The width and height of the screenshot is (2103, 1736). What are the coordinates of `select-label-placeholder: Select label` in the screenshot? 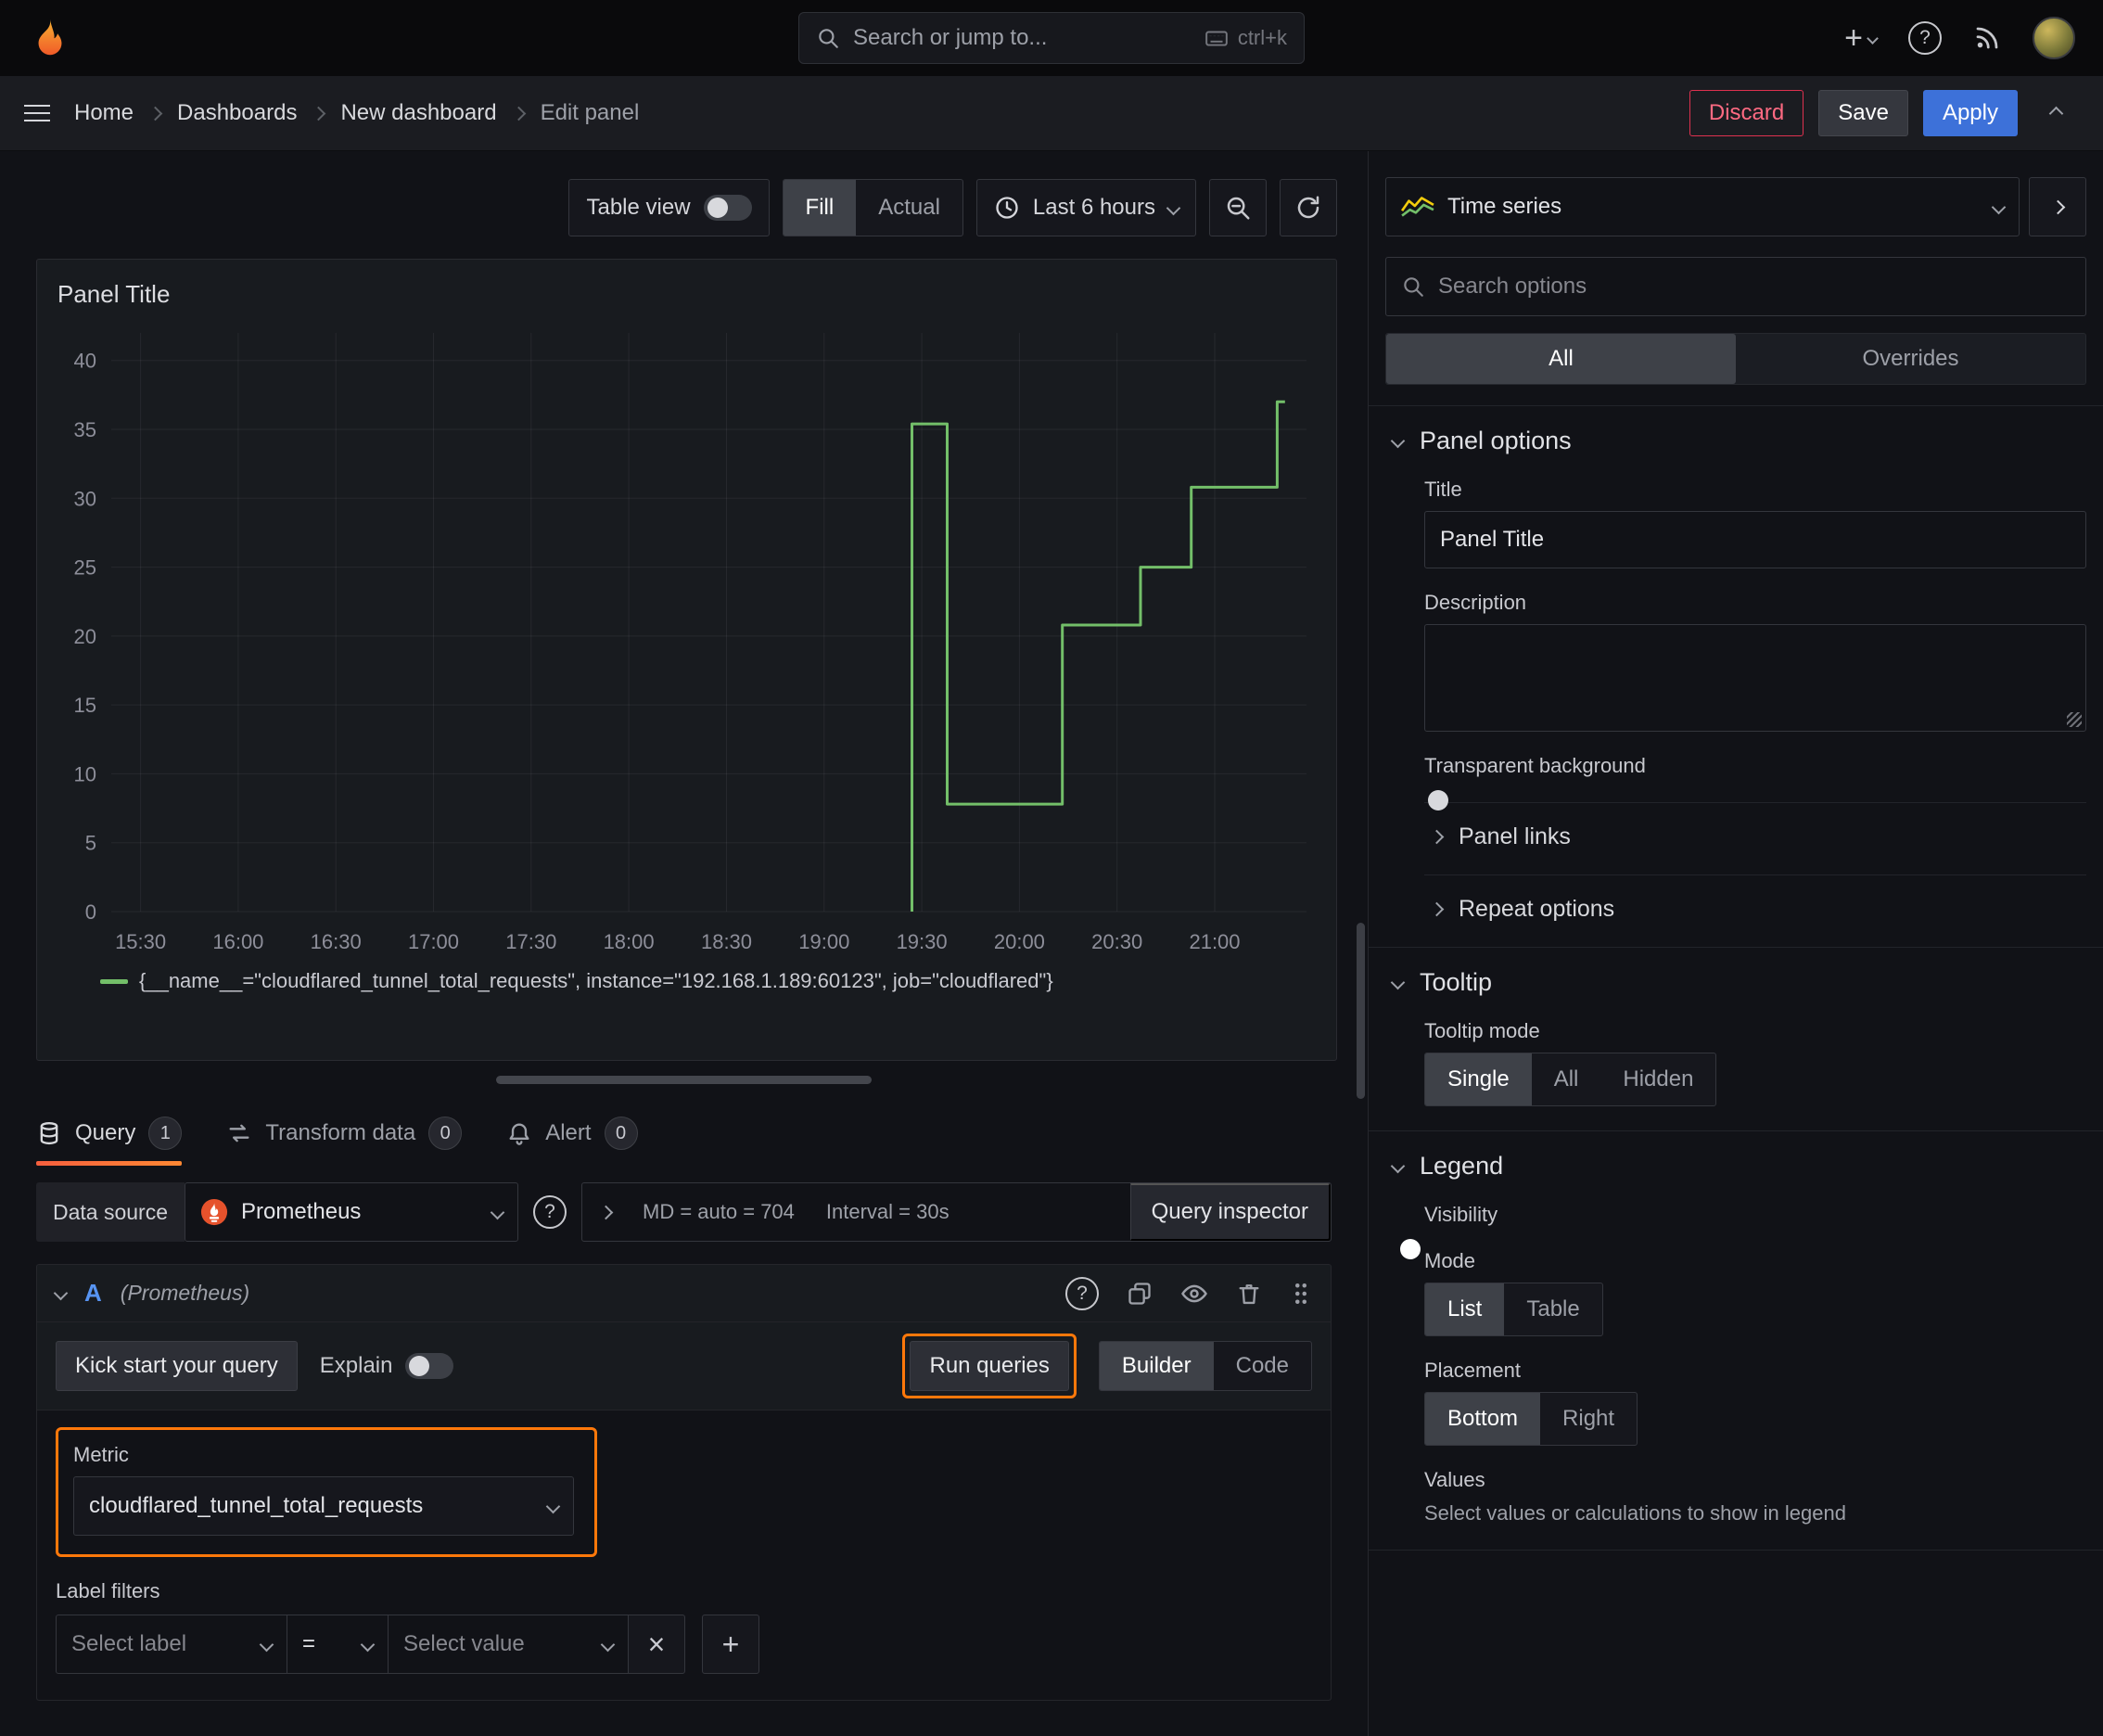 It's located at (129, 1643).